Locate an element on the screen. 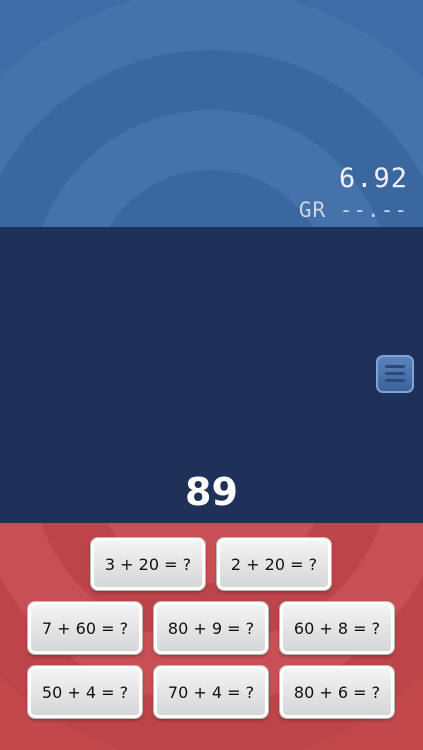 The width and height of the screenshot is (423, 750). answer-tile-8: 80 + 6 = ? is located at coordinates (337, 692).